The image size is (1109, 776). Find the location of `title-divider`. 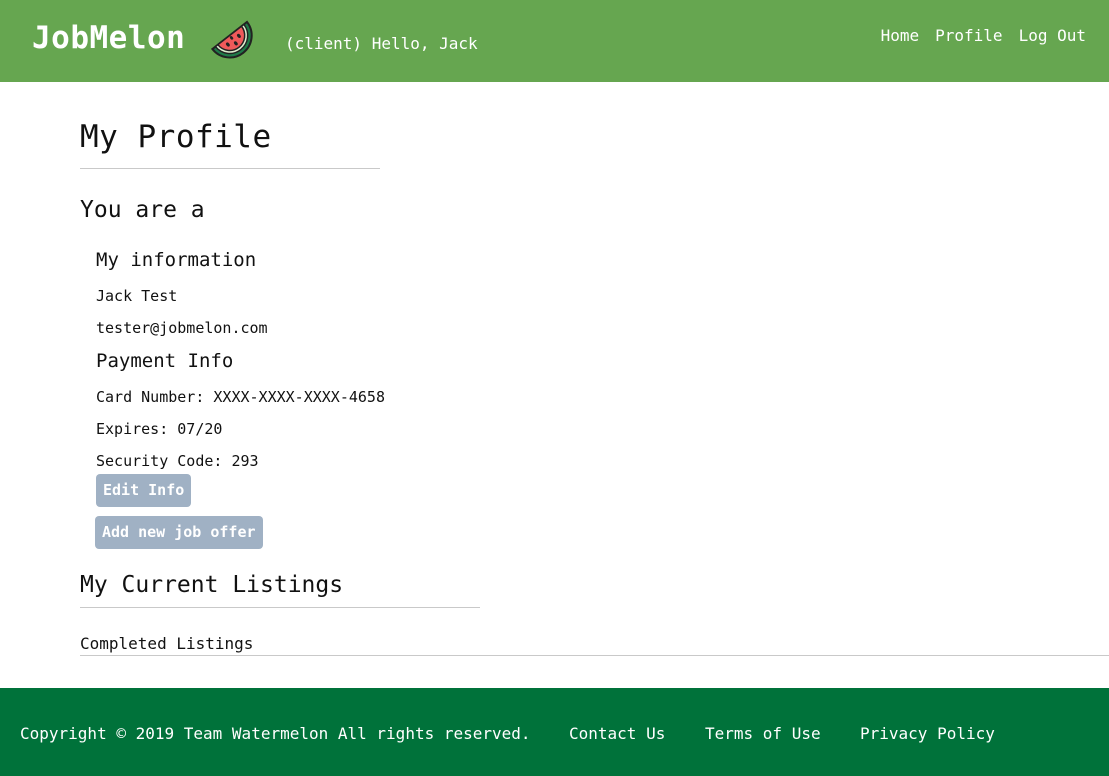

title-divider is located at coordinates (230, 168).